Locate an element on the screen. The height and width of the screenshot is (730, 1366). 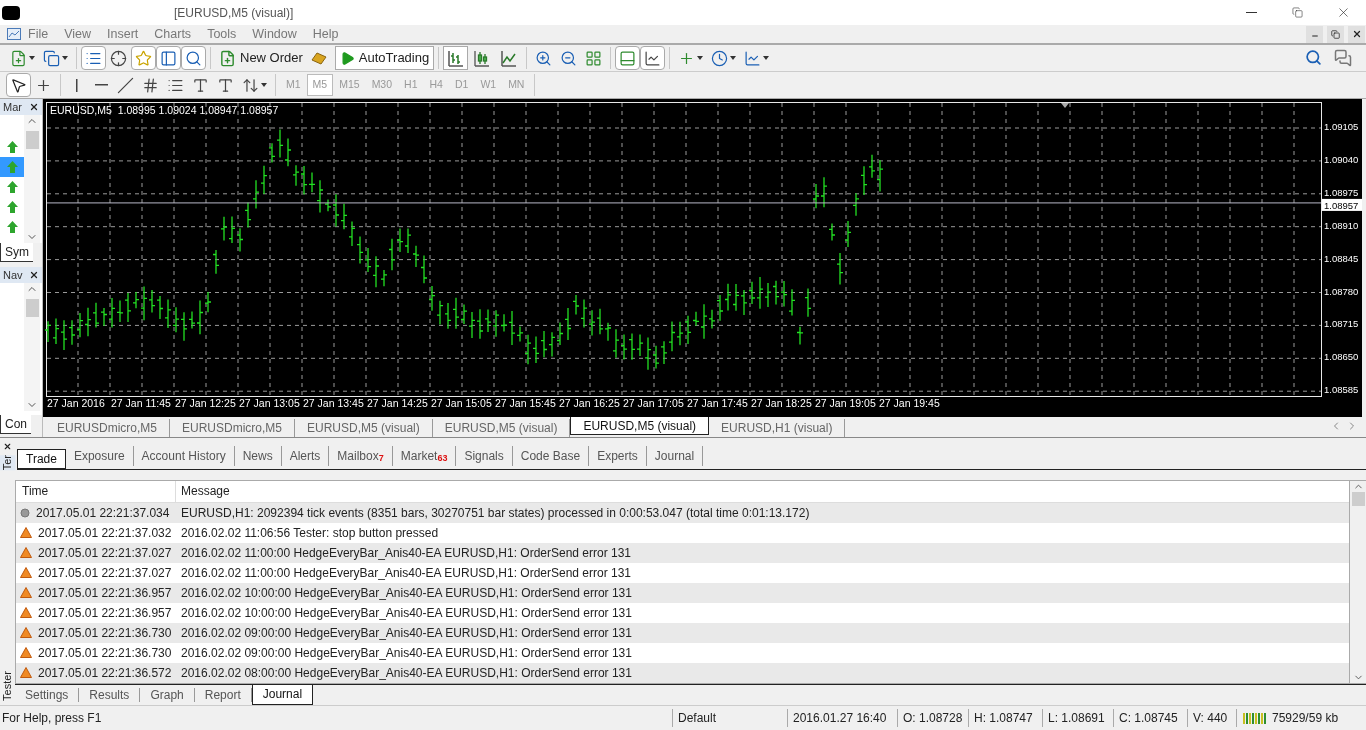
window-title: [EURUSD,M5 (visual)] is located at coordinates (234, 13).